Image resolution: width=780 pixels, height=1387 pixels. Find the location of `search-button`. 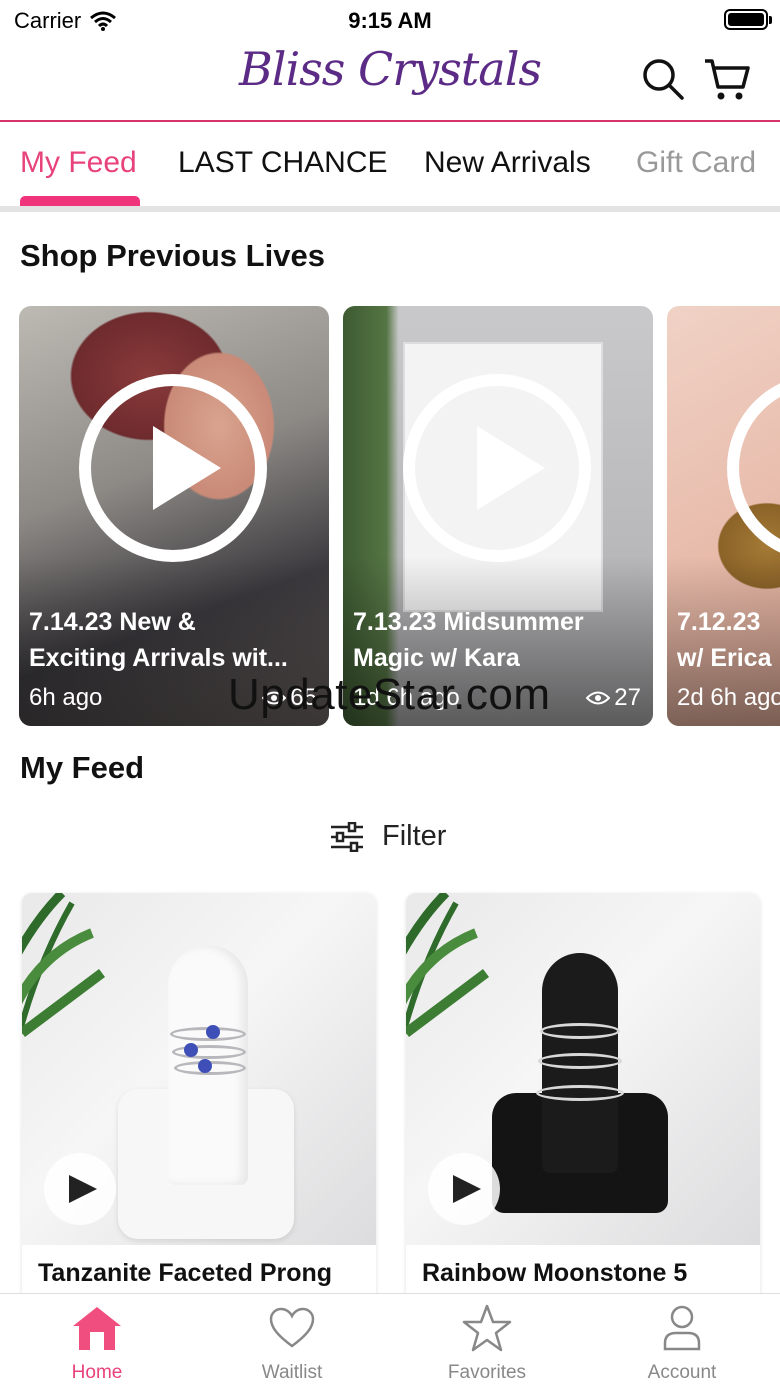

search-button is located at coordinates (663, 79).